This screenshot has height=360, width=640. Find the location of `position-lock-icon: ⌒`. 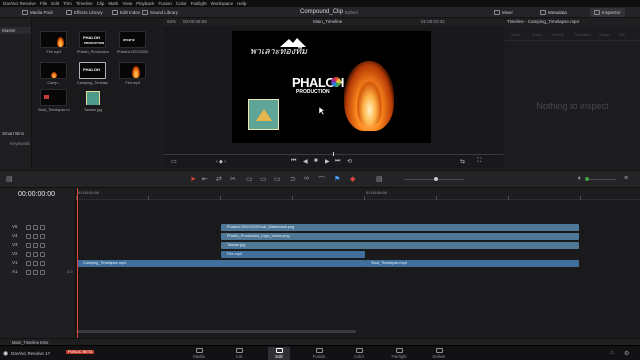

position-lock-icon: ⌒ is located at coordinates (321, 180).